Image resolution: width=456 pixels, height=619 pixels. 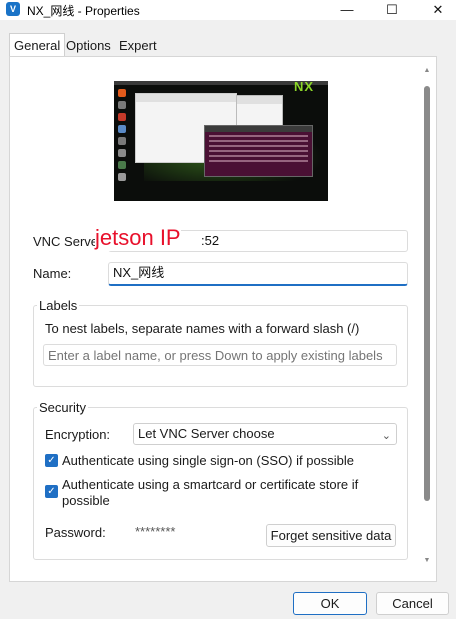 I want to click on desktop-logo: NX, so click(x=304, y=87).